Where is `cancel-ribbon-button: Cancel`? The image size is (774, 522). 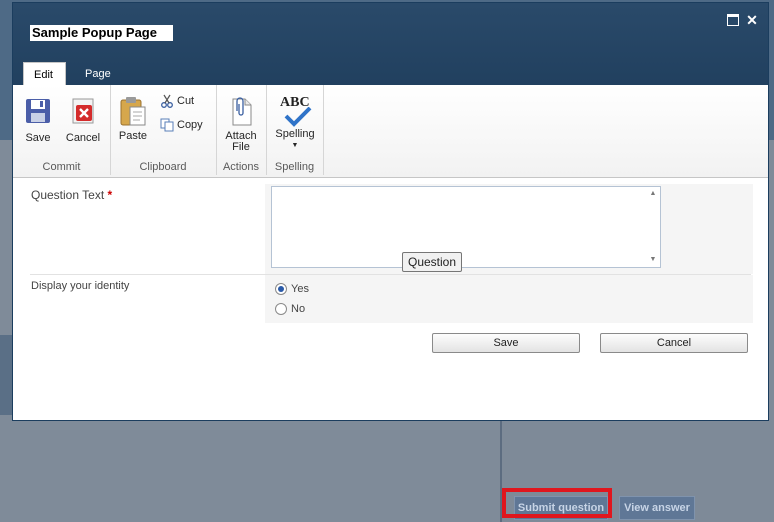
cancel-ribbon-button: Cancel is located at coordinates (83, 120).